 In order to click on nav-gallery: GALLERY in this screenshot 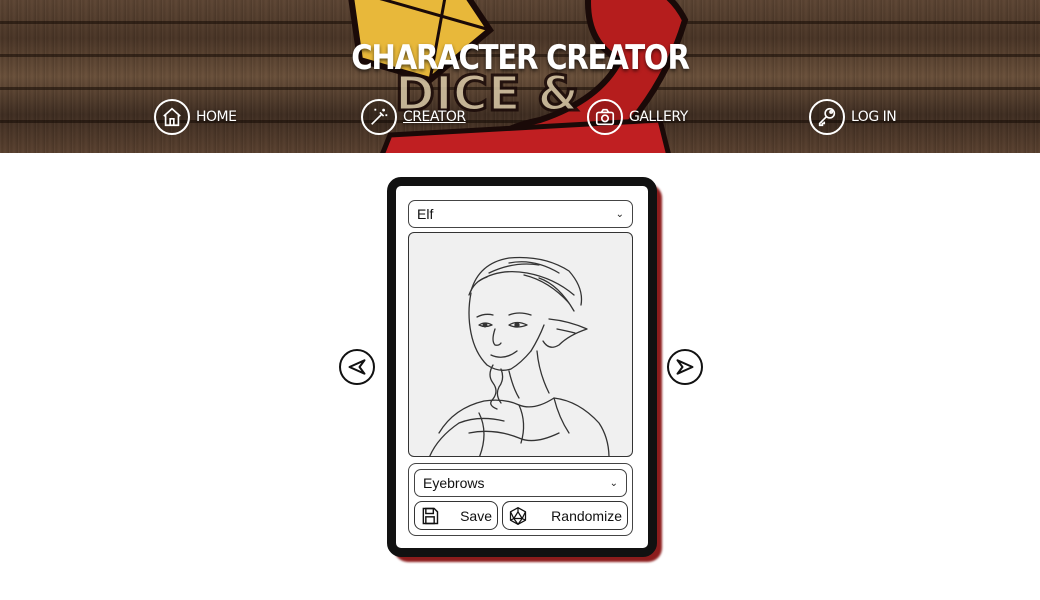, I will do `click(637, 117)`.